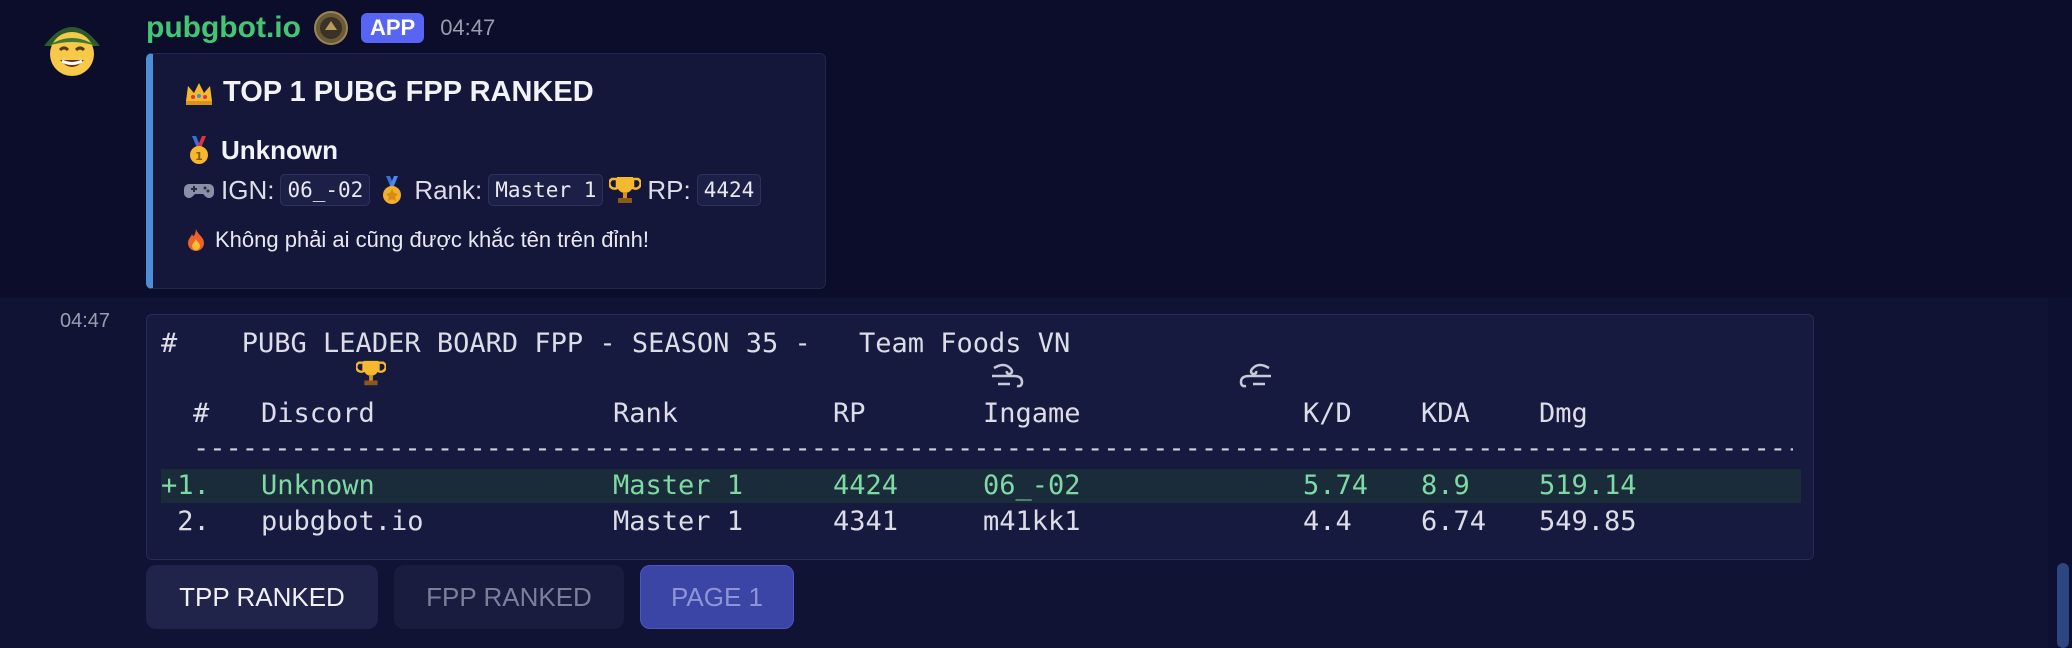  What do you see at coordinates (526, 343) in the screenshot?
I see `title-text: PUBG LEADER BOARD FPP - SEASON 35 -` at bounding box center [526, 343].